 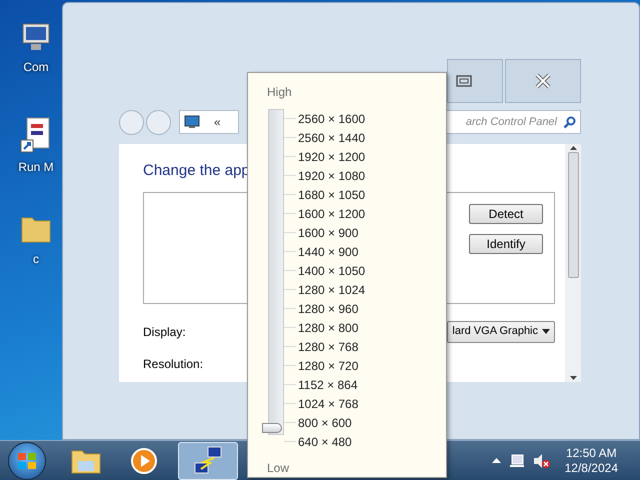 I want to click on resolution-option: 1152 × 864, so click(x=328, y=385).